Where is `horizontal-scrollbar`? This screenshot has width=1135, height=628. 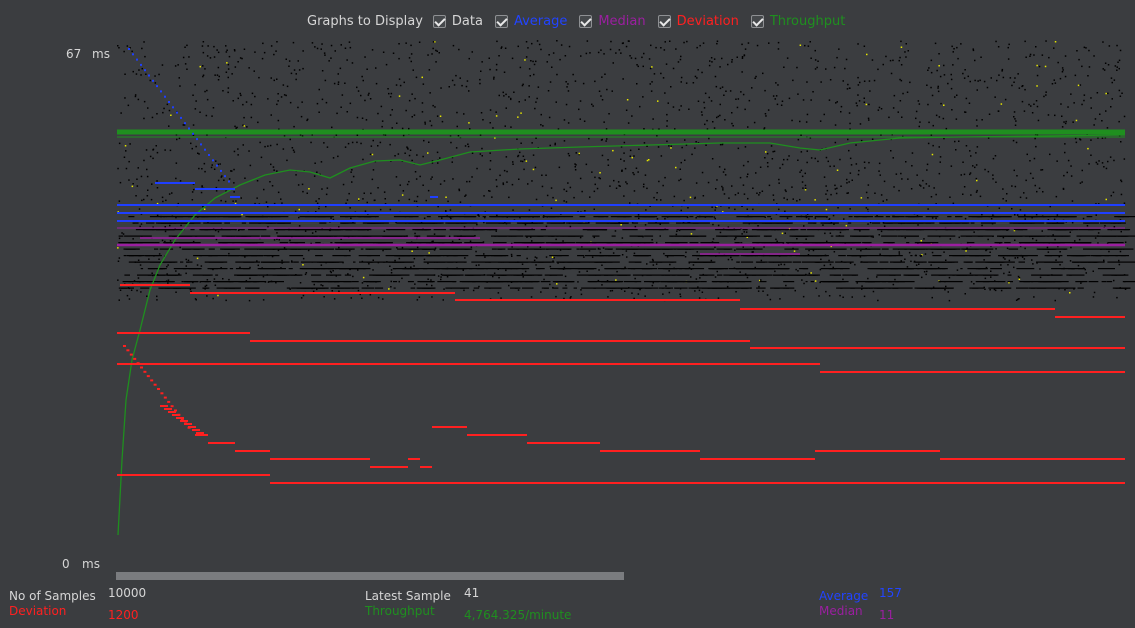
horizontal-scrollbar is located at coordinates (370, 576).